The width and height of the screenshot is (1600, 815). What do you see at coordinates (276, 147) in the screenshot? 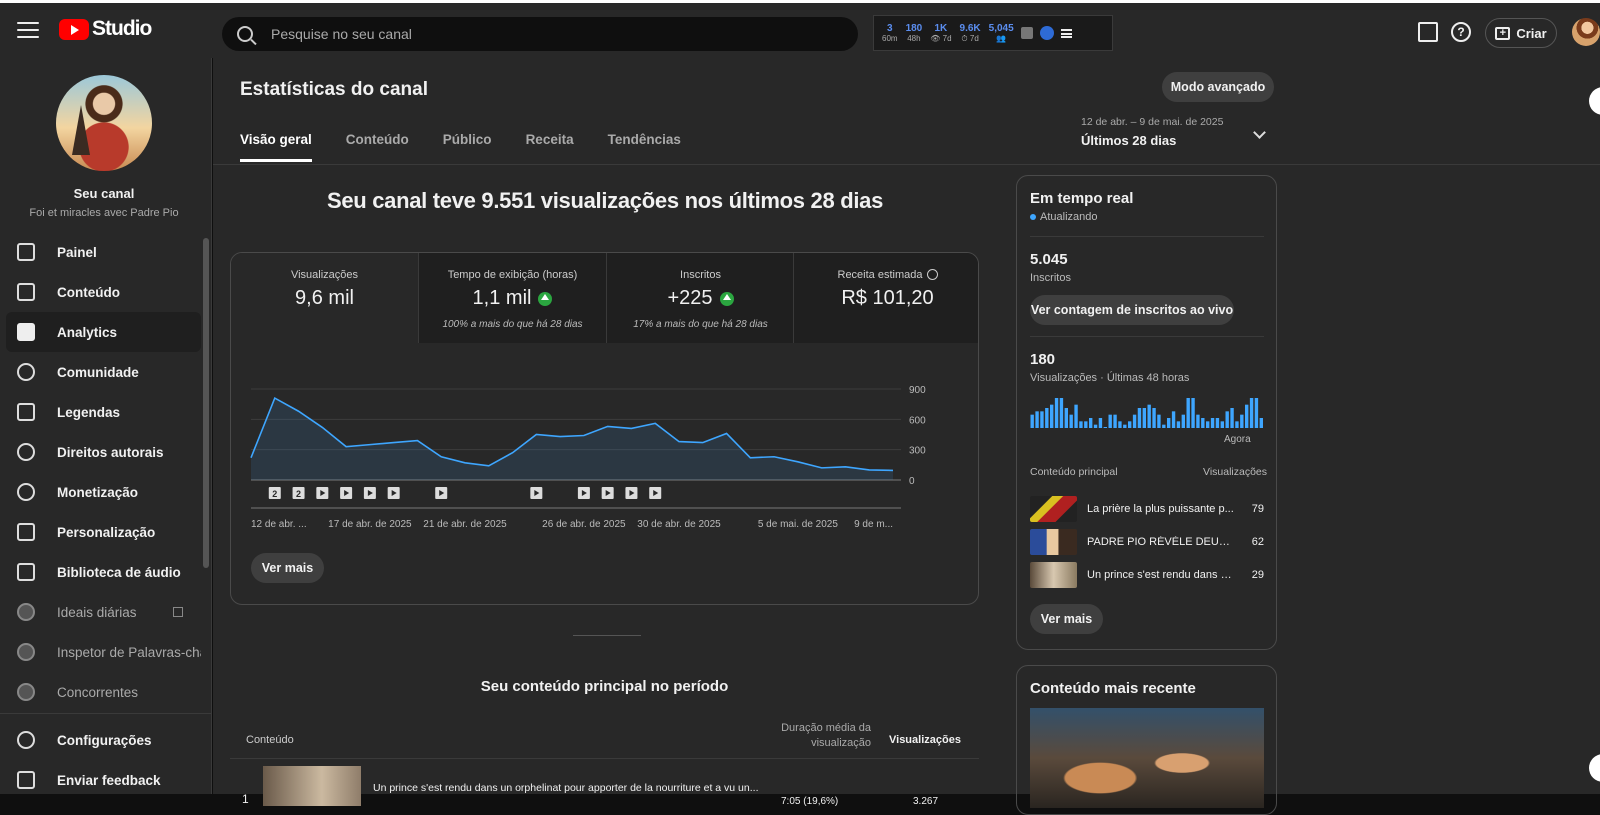
I see `tab-visao-geral: Visão geral` at bounding box center [276, 147].